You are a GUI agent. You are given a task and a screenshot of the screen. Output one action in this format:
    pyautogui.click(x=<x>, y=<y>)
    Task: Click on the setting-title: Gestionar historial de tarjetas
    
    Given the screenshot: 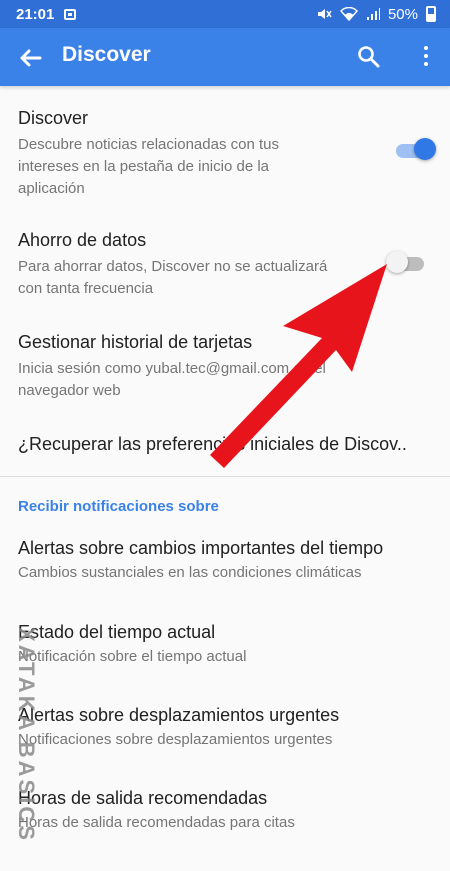 What is the action you would take?
    pyautogui.click(x=135, y=342)
    